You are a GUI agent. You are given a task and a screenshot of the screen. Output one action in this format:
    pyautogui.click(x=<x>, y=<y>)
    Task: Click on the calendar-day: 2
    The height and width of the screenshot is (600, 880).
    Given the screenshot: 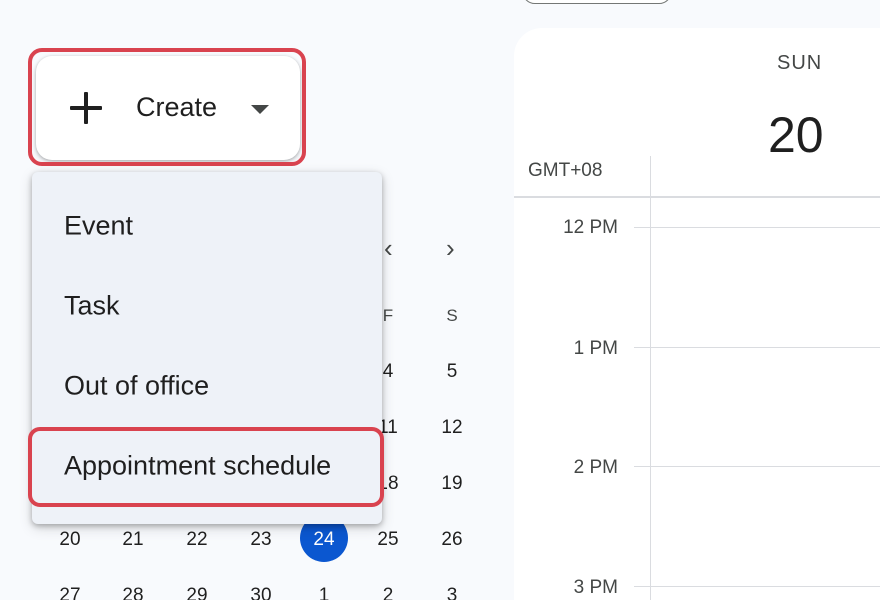 What is the action you would take?
    pyautogui.click(x=388, y=592)
    